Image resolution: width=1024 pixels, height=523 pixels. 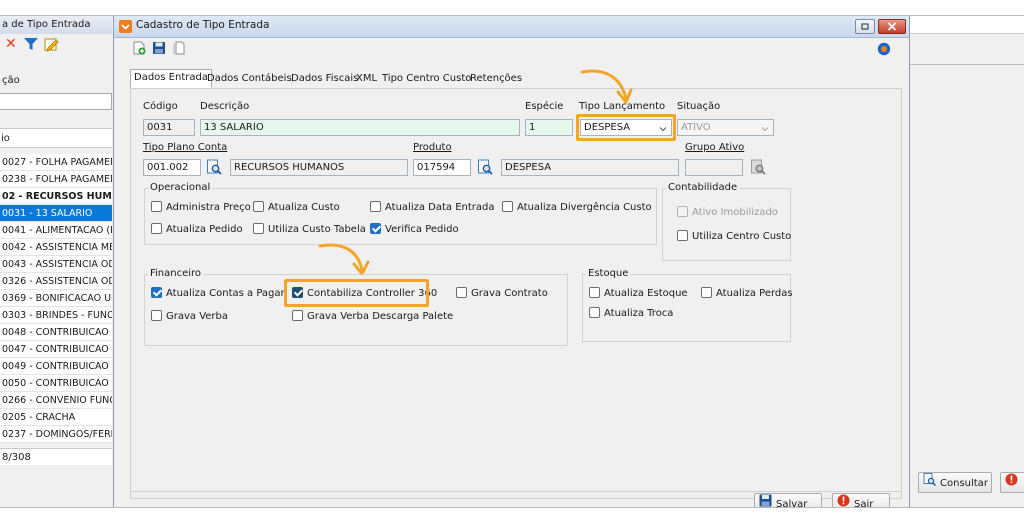 I want to click on checkbox-label: Utiliza Centro Custo, so click(x=742, y=236).